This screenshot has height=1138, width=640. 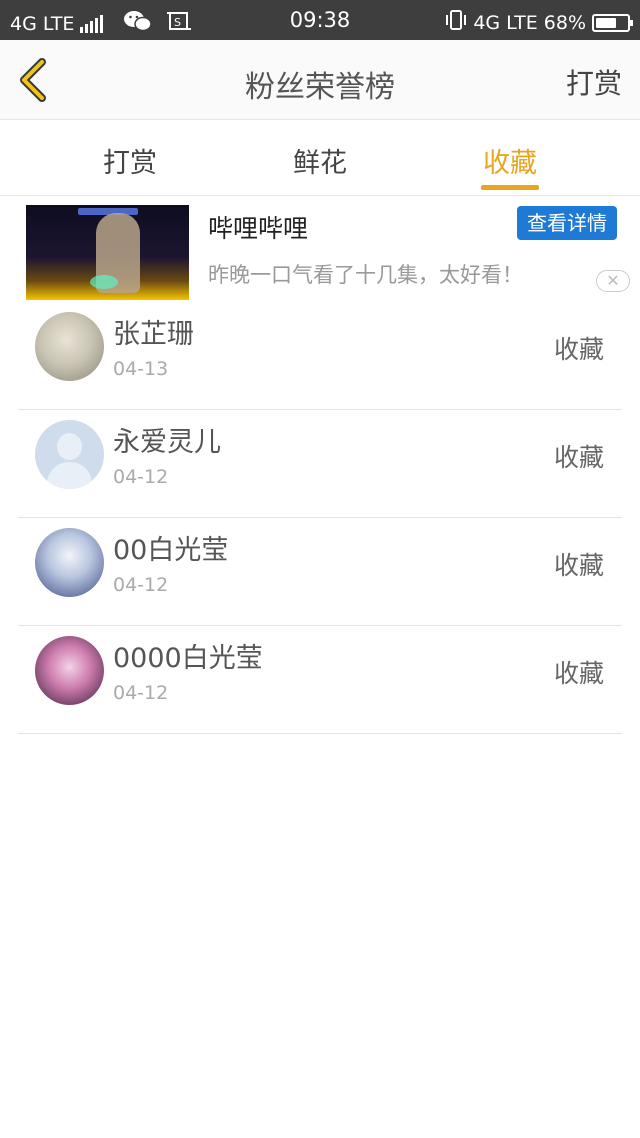 What do you see at coordinates (320, 87) in the screenshot?
I see `page-title: 粉丝荣誉榜` at bounding box center [320, 87].